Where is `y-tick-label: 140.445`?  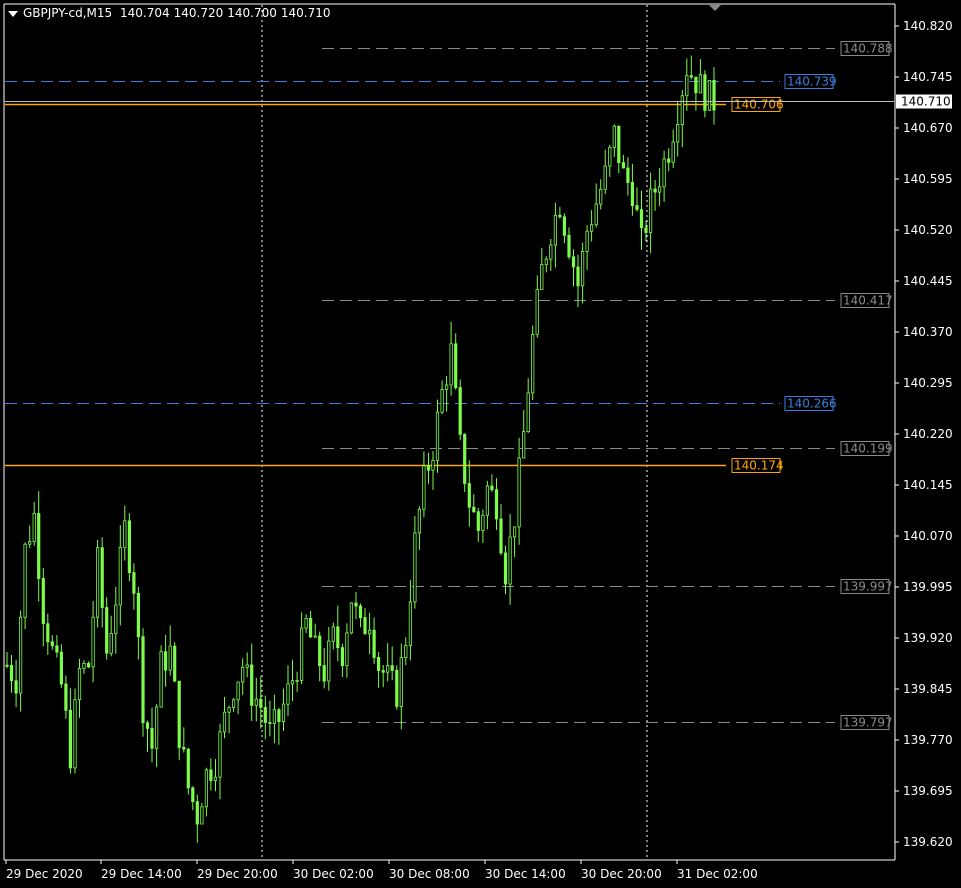
y-tick-label: 140.445 is located at coordinates (928, 281).